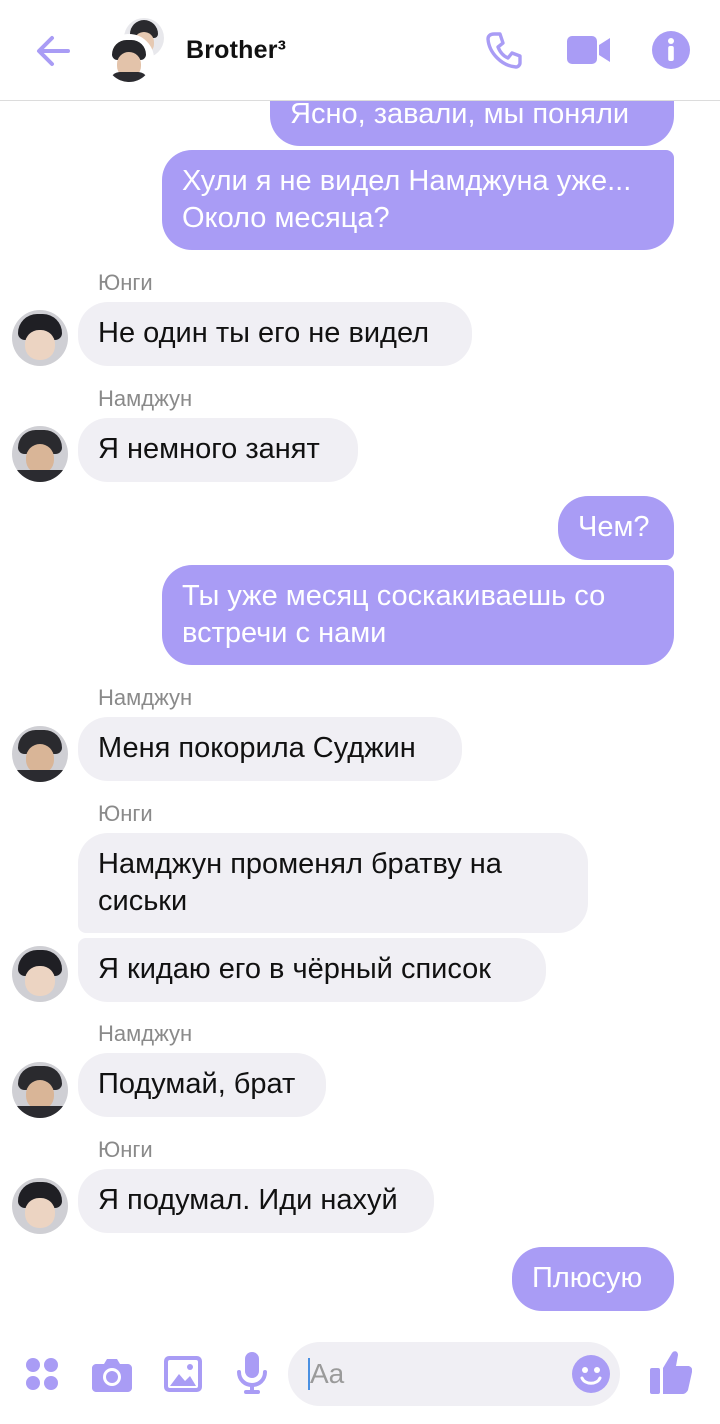  Describe the element at coordinates (671, 50) in the screenshot. I see `info-icon` at that location.